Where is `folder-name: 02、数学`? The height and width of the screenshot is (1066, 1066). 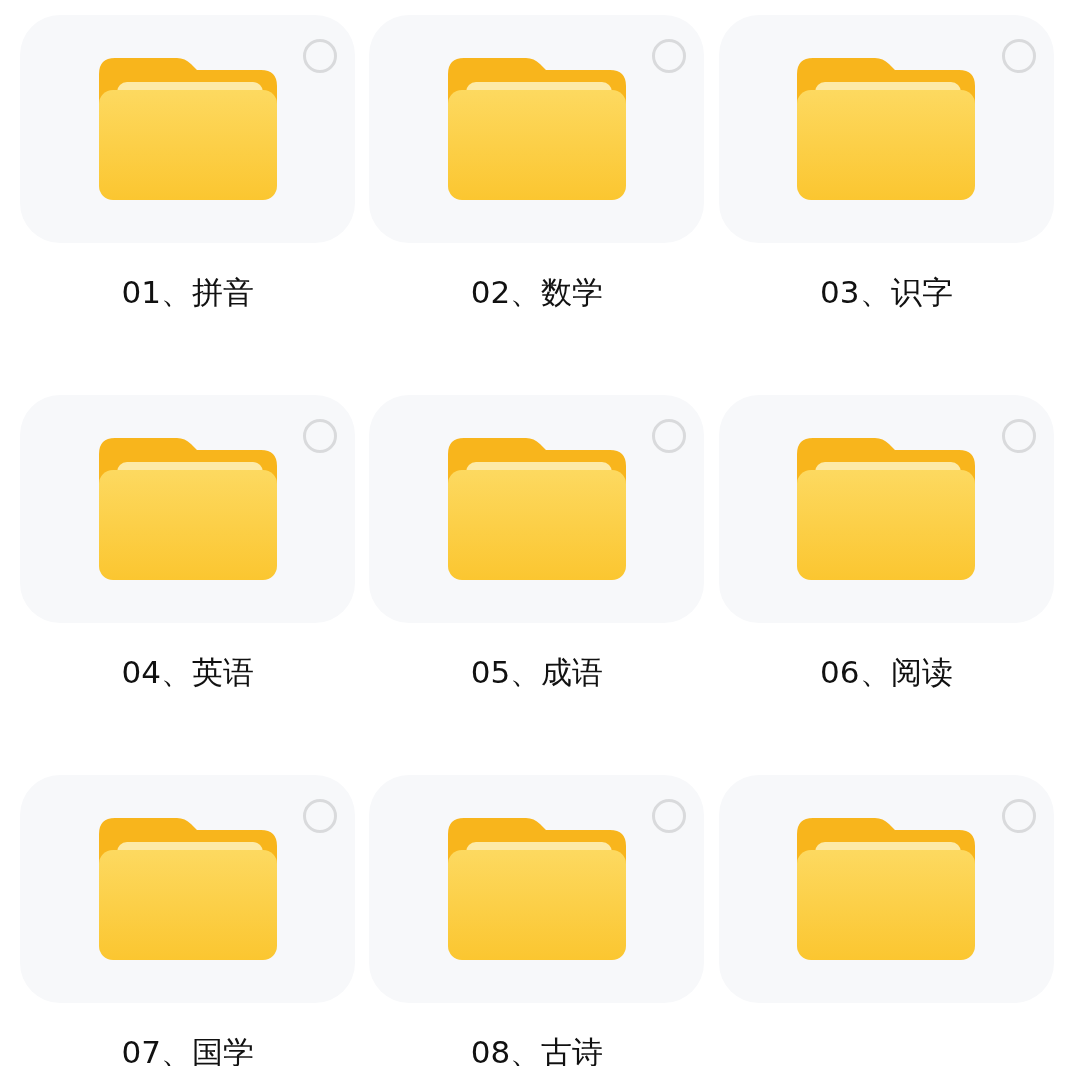 folder-name: 02、数学 is located at coordinates (537, 292).